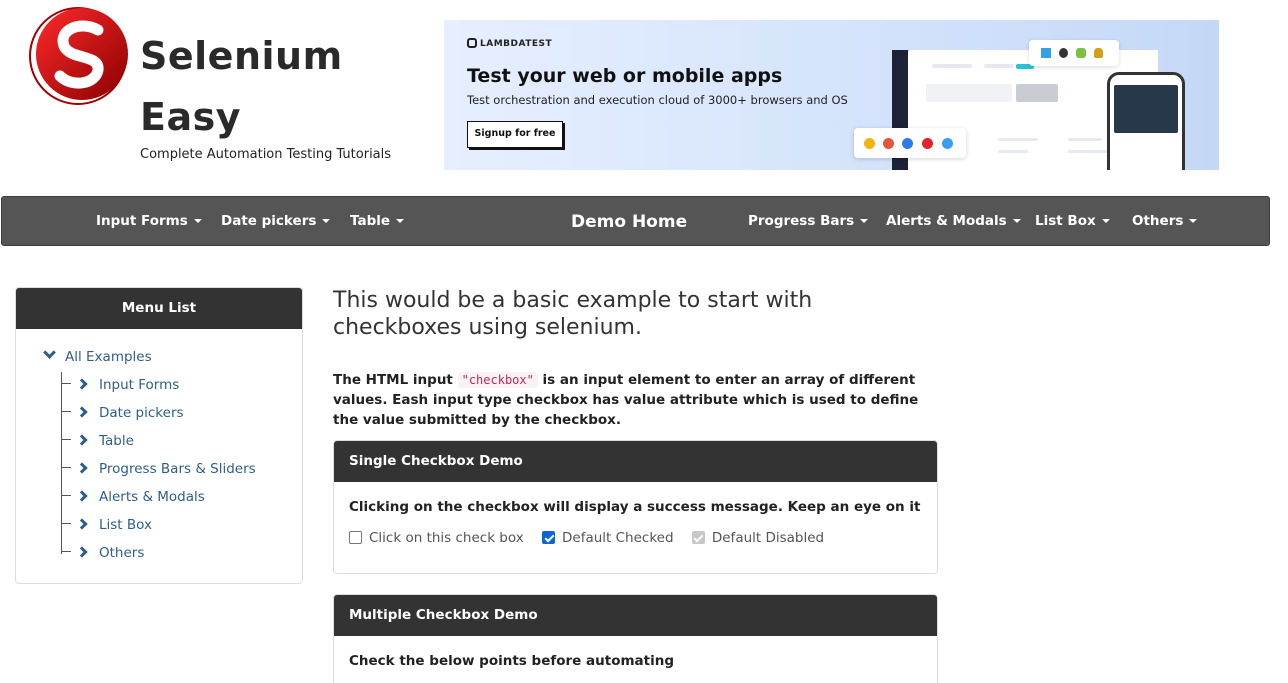 This screenshot has height=683, width=1288. I want to click on nav-alerts-modals: Alerts & Modals, so click(953, 221).